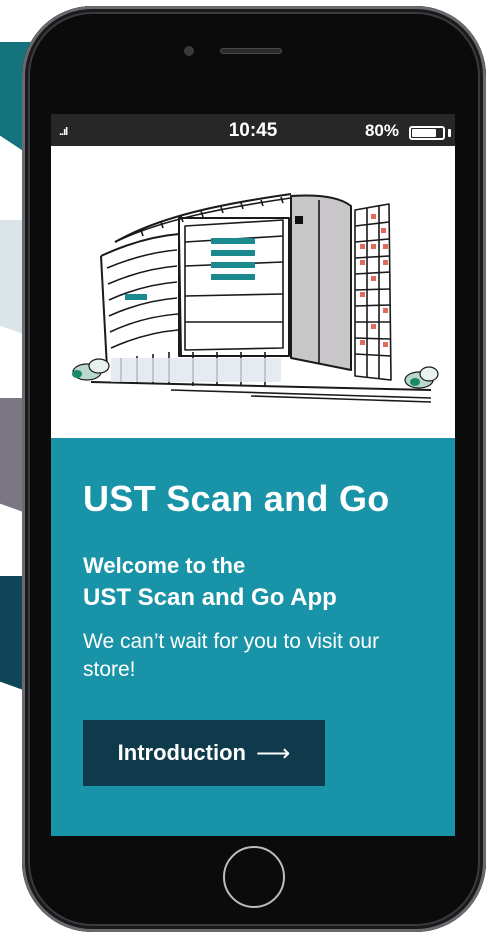 The width and height of the screenshot is (490, 935). I want to click on front-camera, so click(189, 51).